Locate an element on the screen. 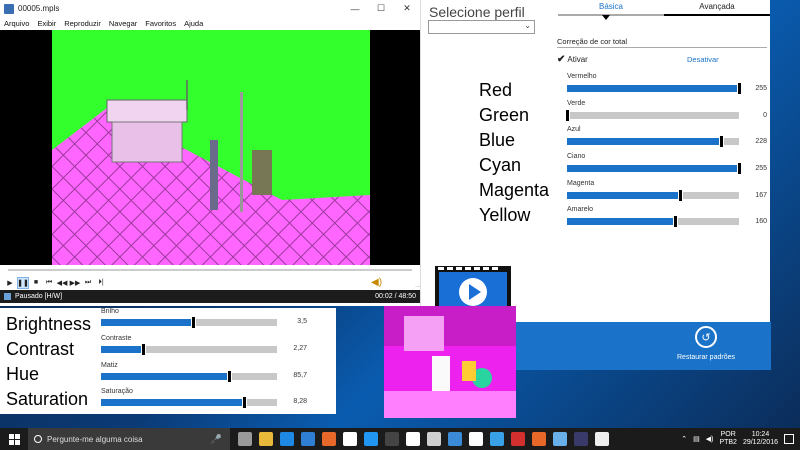  tab-advanced: Avançada is located at coordinates (717, 9).